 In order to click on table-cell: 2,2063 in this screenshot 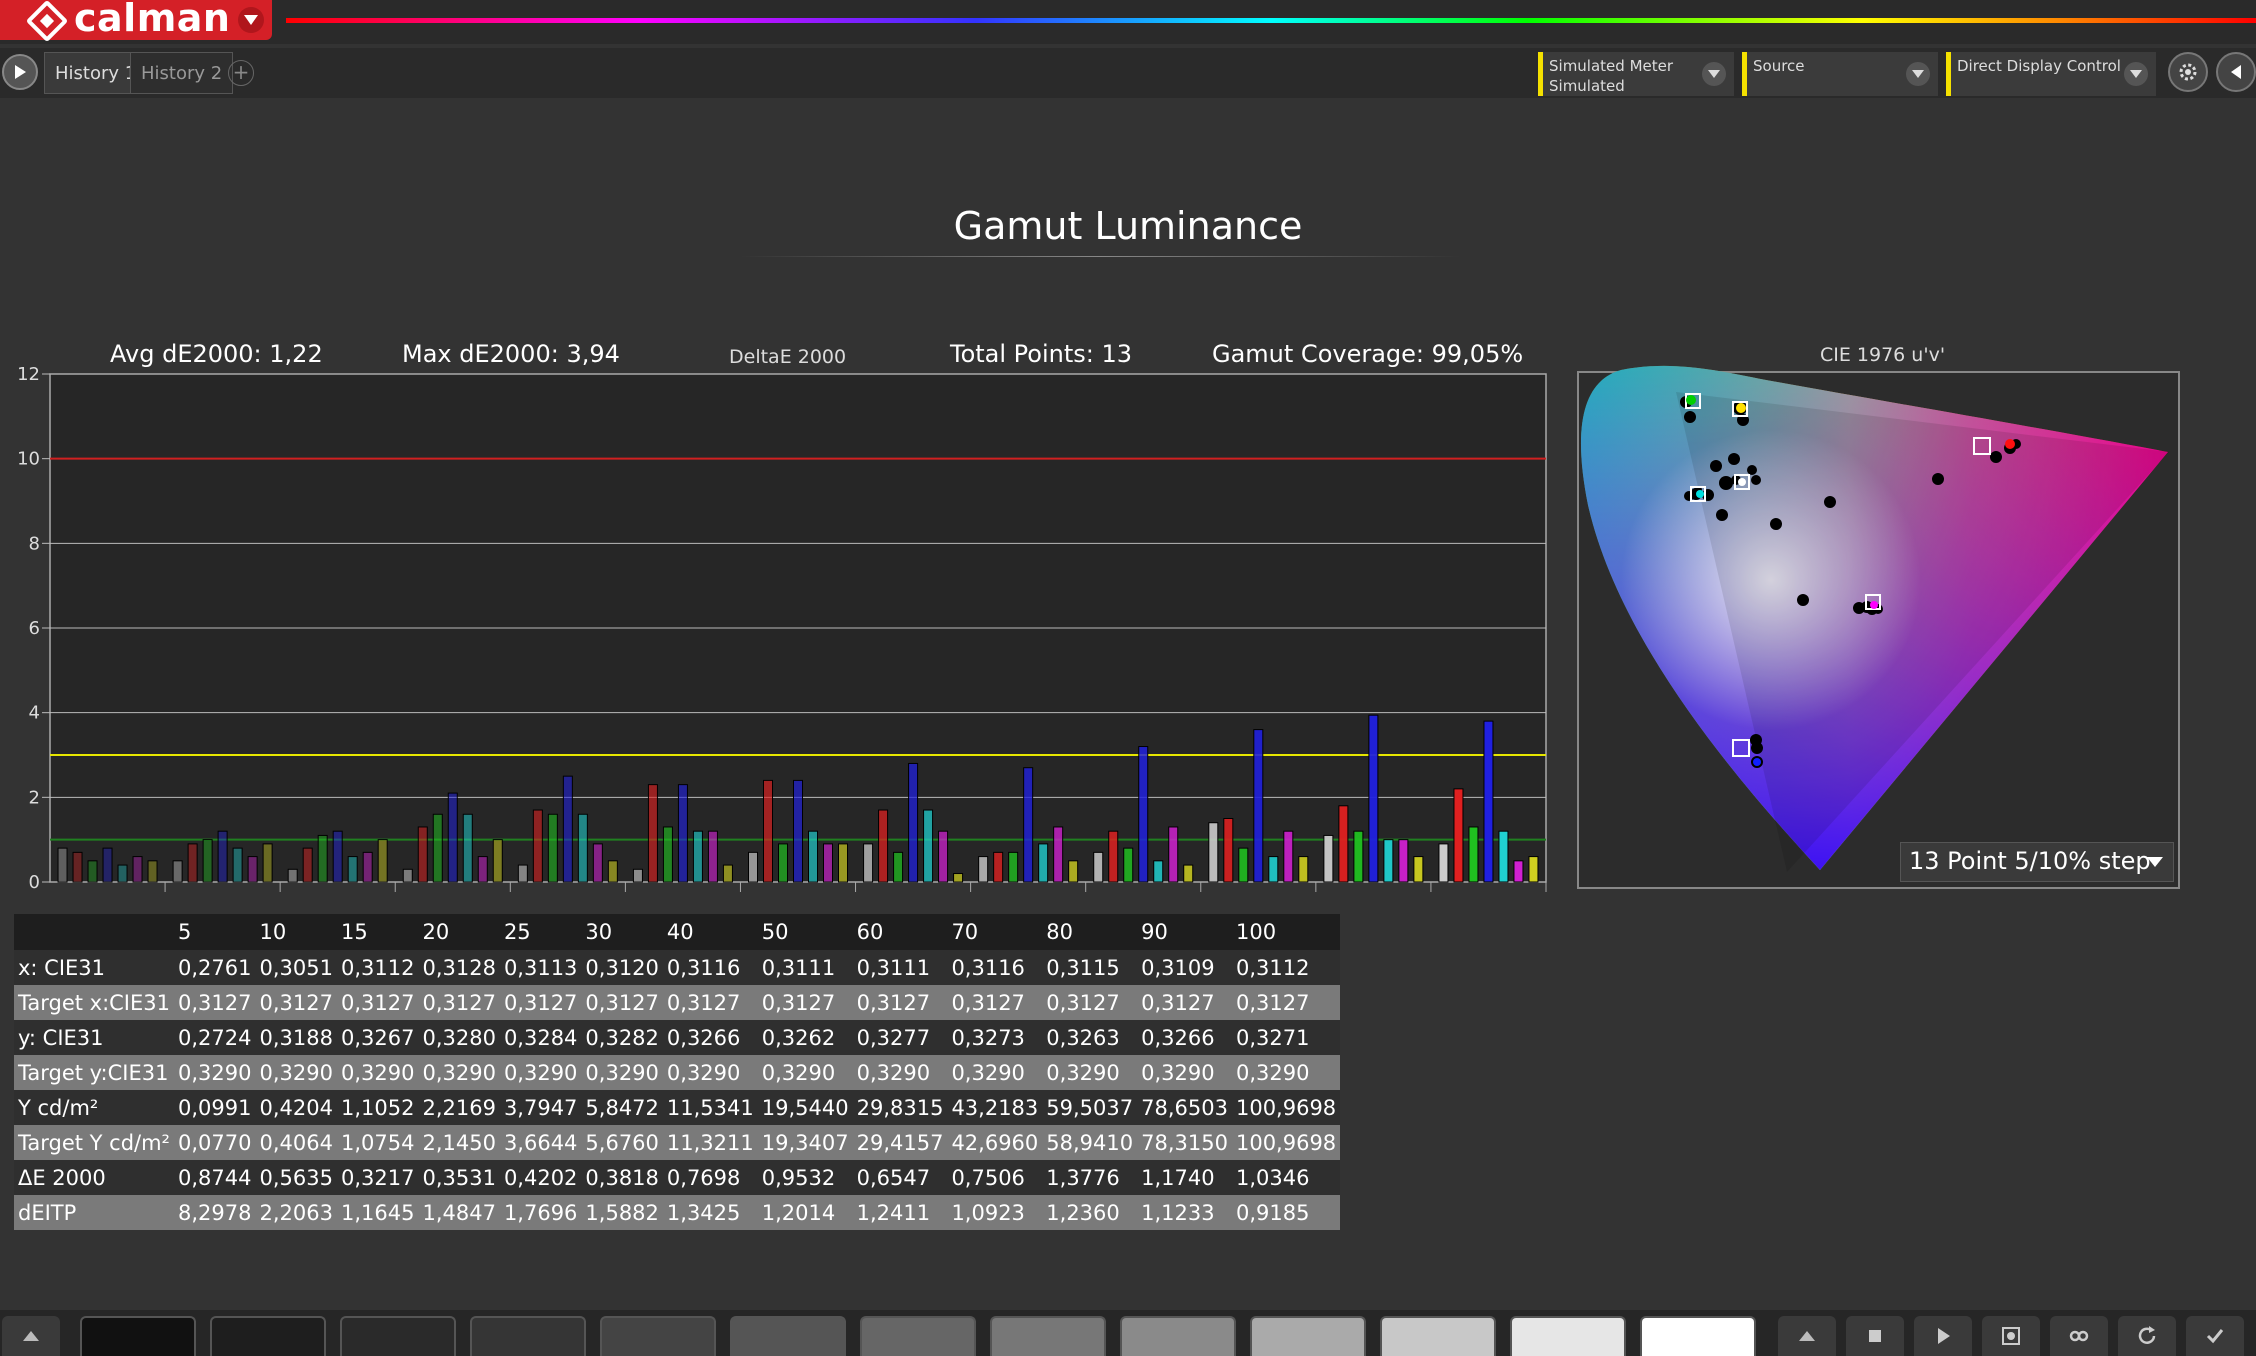, I will do `click(296, 1212)`.